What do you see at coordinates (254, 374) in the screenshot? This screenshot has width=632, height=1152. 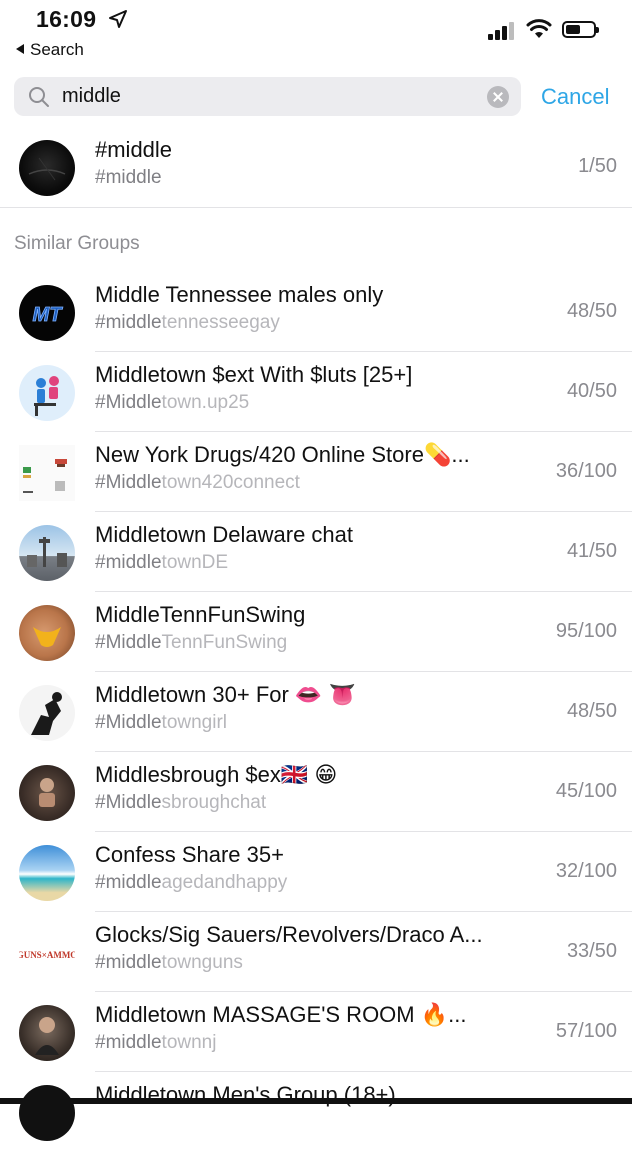 I see `group-title: Middletown $ext With $luts [25+]` at bounding box center [254, 374].